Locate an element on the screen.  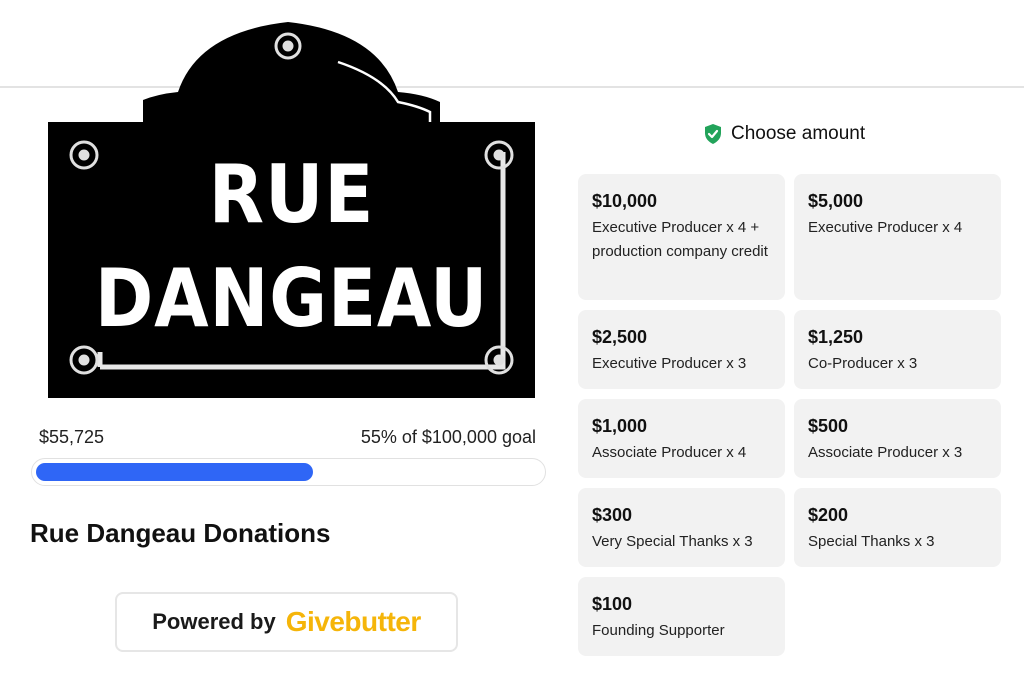
amount-option-300: $300 Very Special Thanks x 3 is located at coordinates (681, 527).